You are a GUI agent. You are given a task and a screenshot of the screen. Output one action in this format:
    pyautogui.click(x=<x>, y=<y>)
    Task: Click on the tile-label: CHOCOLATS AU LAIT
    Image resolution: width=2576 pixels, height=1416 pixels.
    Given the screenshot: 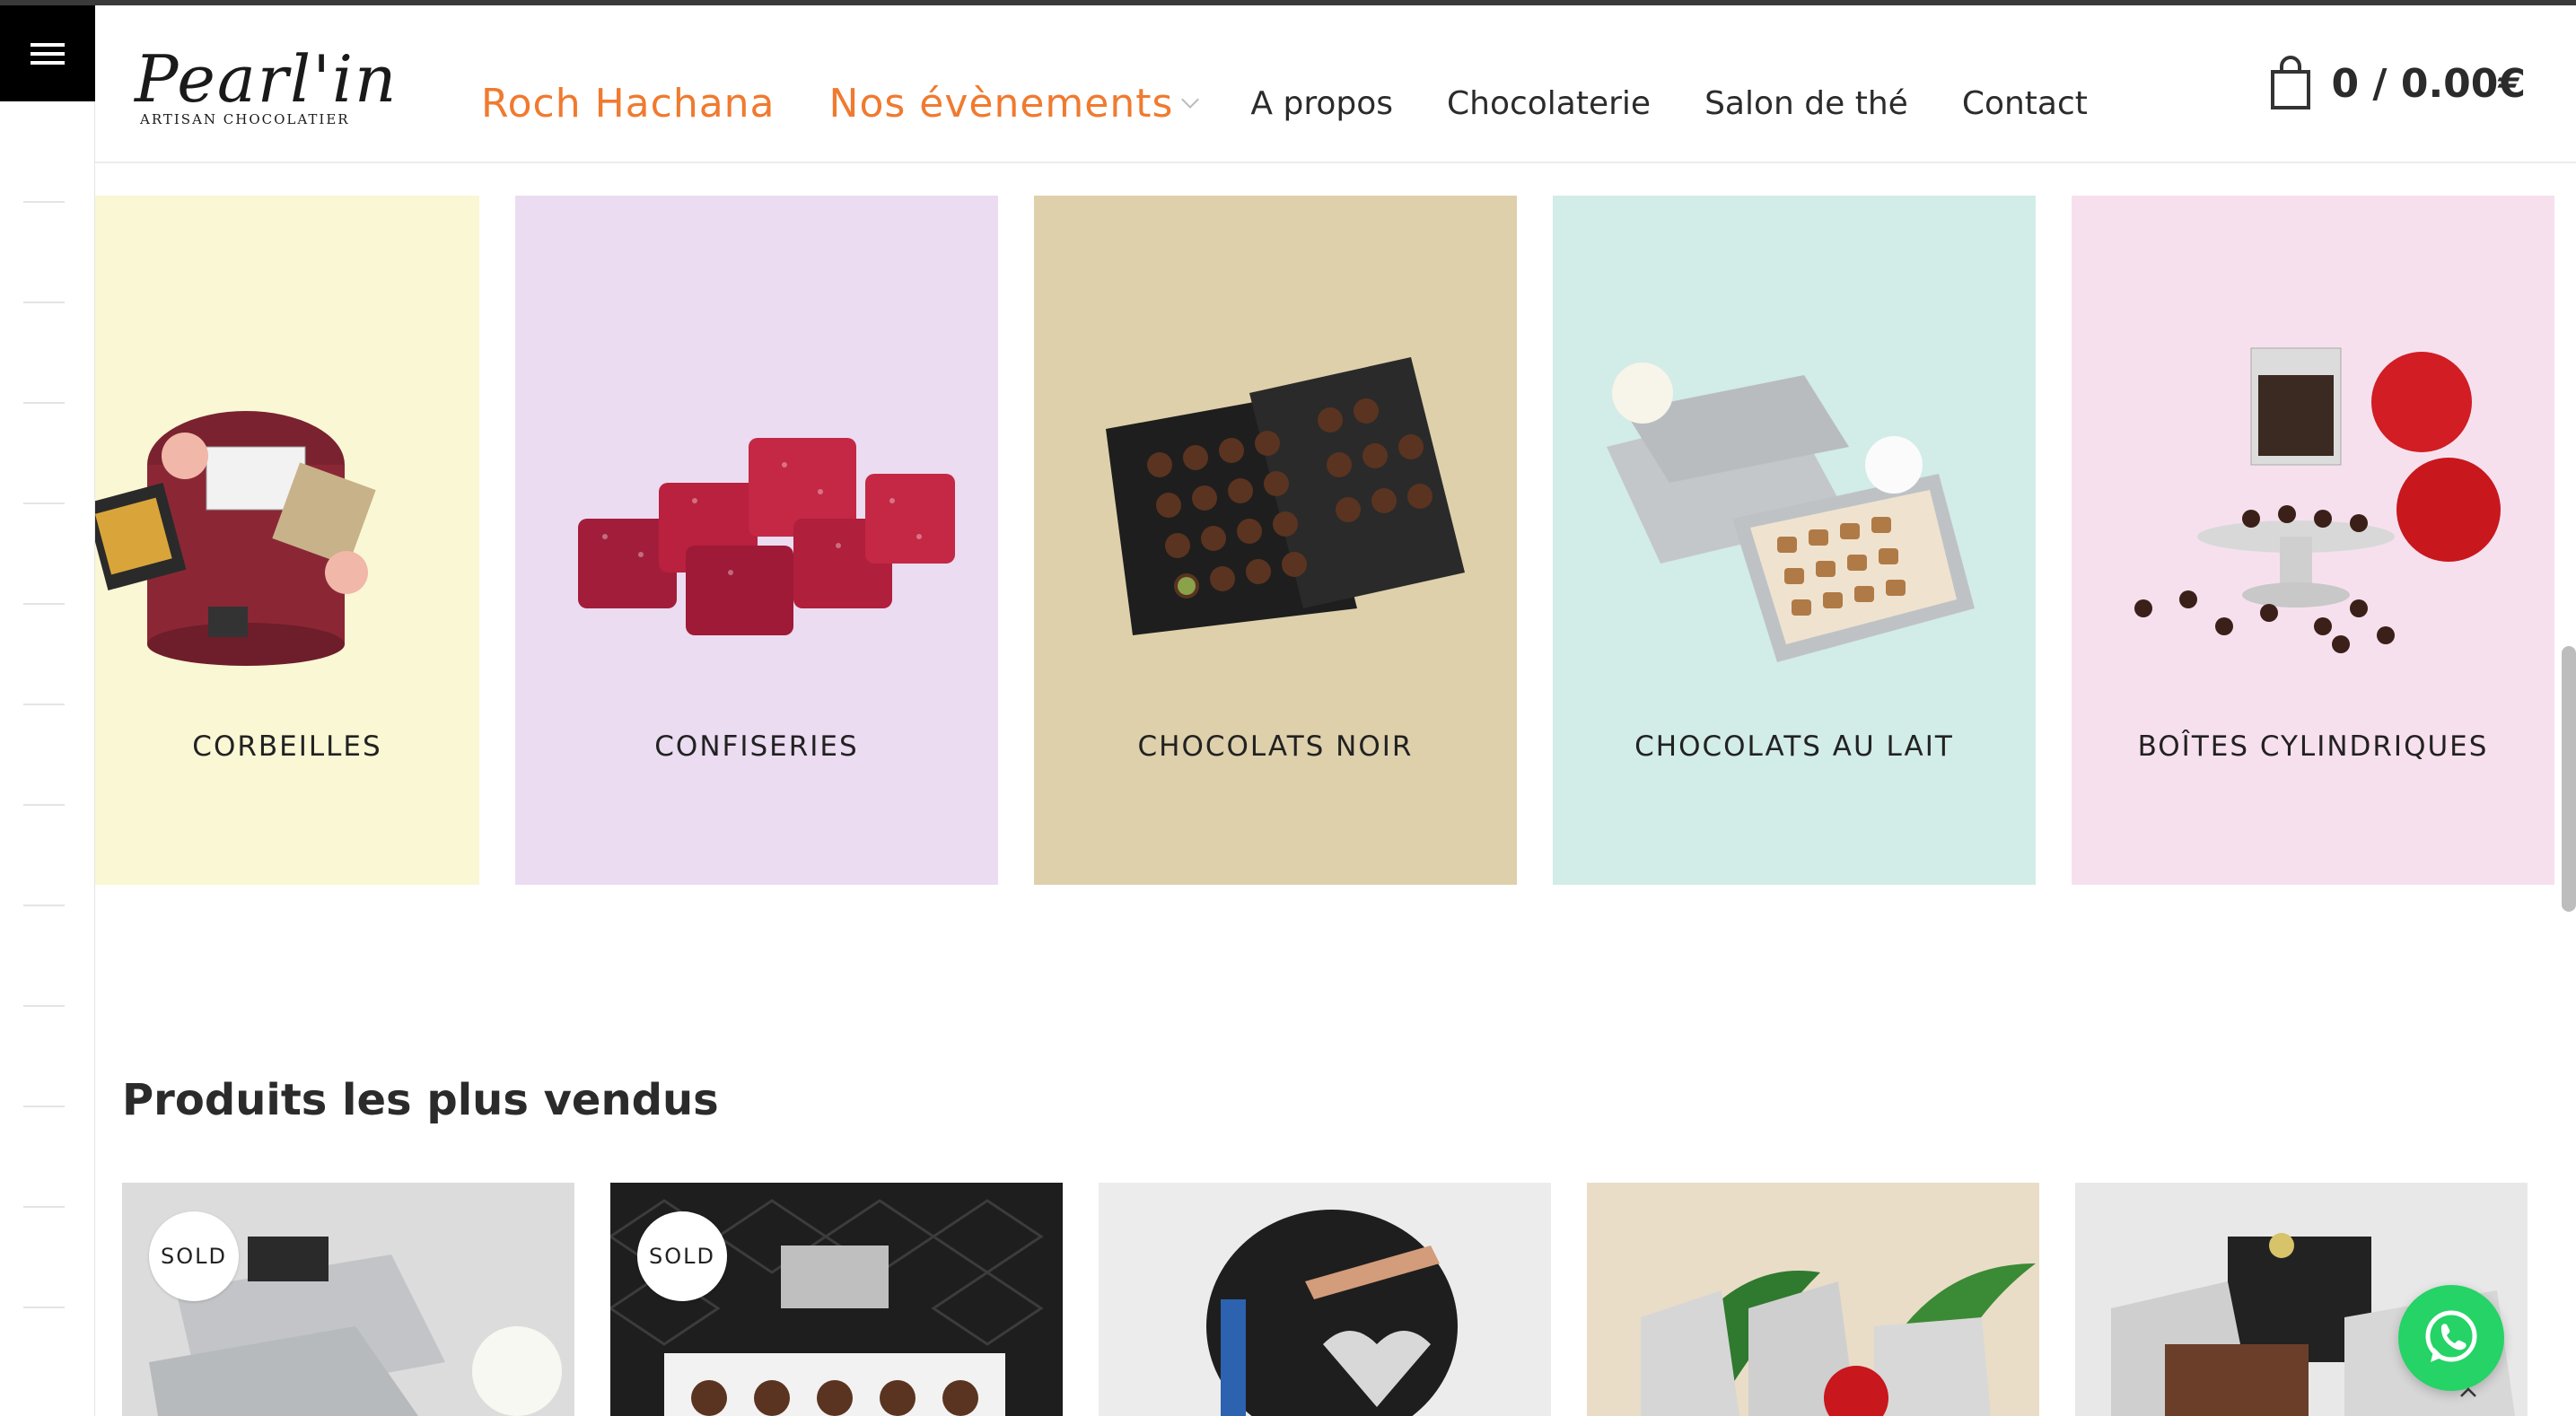 What is the action you would take?
    pyautogui.click(x=1794, y=746)
    